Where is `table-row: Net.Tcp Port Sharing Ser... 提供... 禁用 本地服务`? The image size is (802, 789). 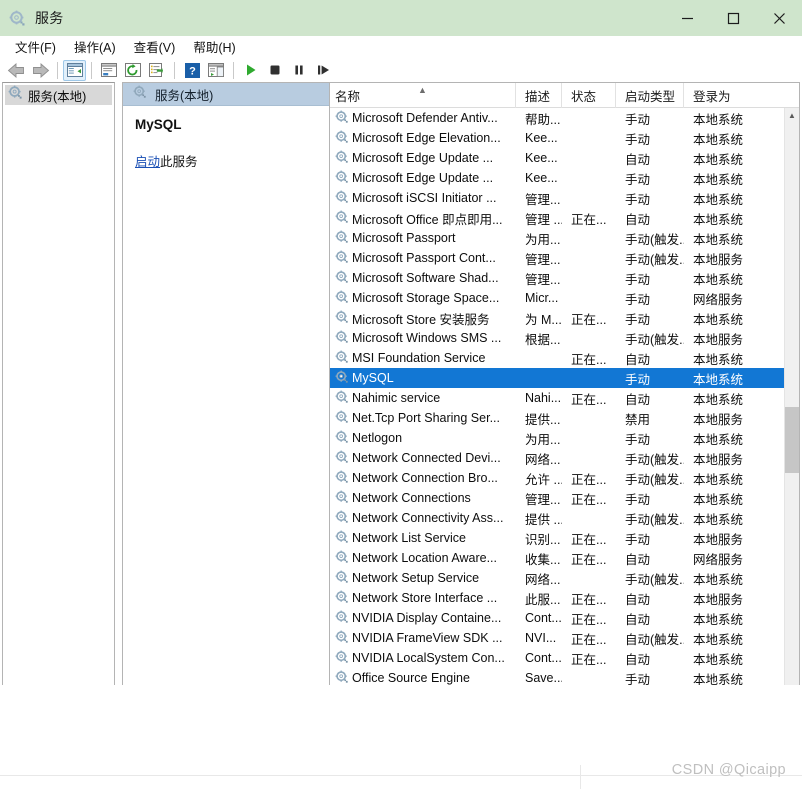 table-row: Net.Tcp Port Sharing Ser... 提供... 禁用 本地服务 is located at coordinates (558, 418).